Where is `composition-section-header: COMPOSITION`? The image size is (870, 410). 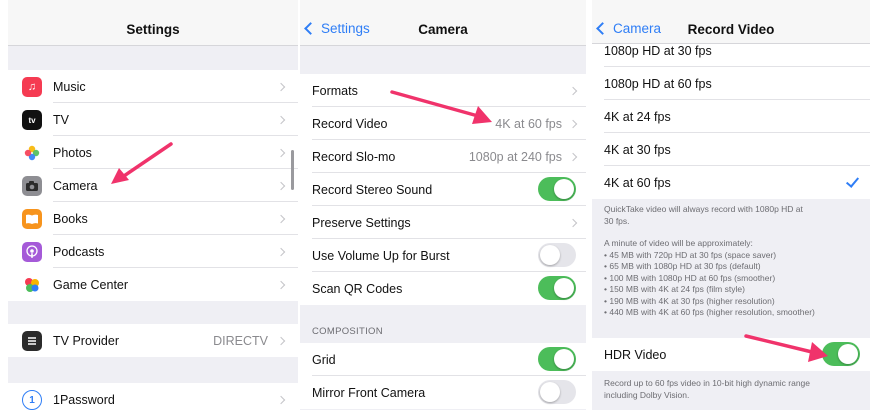 composition-section-header: COMPOSITION is located at coordinates (347, 331).